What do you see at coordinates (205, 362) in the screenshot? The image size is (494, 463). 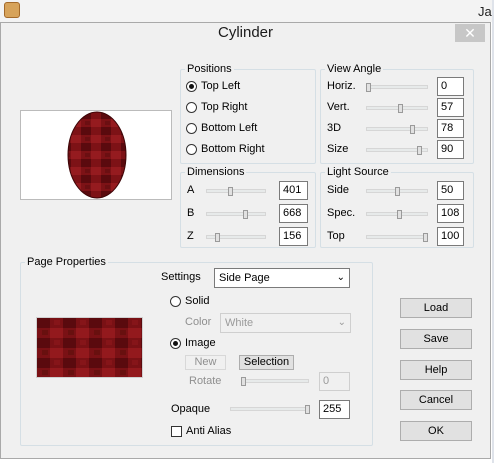 I see `new-button: New` at bounding box center [205, 362].